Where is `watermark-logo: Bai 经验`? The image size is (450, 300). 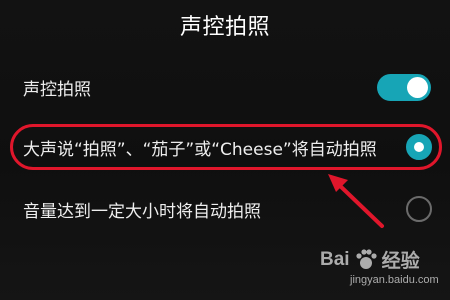 watermark-logo: Bai 经验 is located at coordinates (370, 259).